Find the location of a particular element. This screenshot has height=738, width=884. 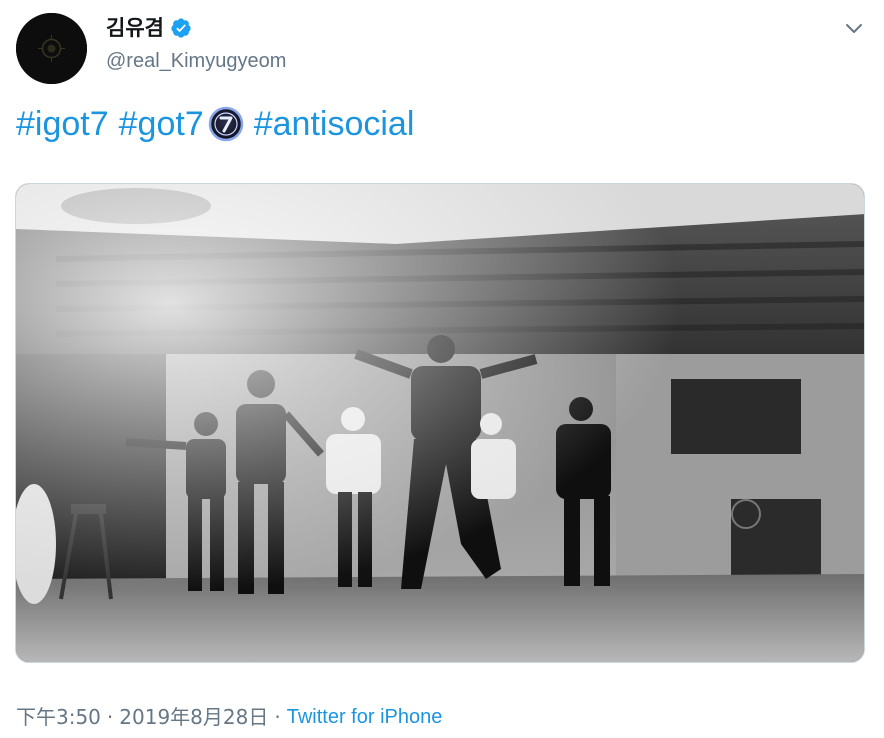

avatar-image is located at coordinates (51, 48).